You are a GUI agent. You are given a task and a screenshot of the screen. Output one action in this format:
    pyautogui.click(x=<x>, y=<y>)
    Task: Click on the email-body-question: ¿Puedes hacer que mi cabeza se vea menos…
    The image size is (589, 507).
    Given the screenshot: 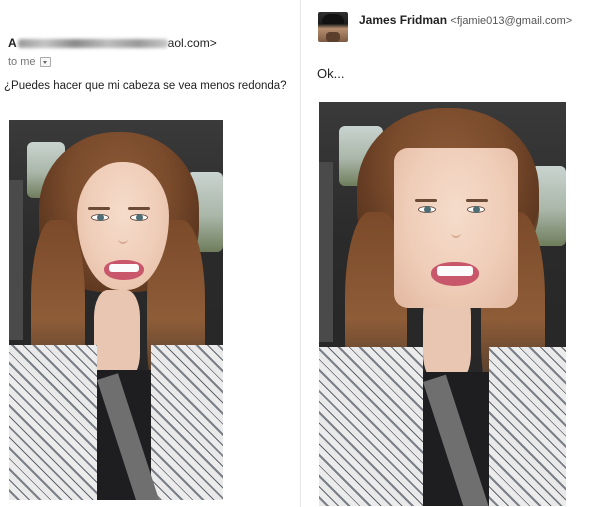 What is the action you would take?
    pyautogui.click(x=145, y=86)
    